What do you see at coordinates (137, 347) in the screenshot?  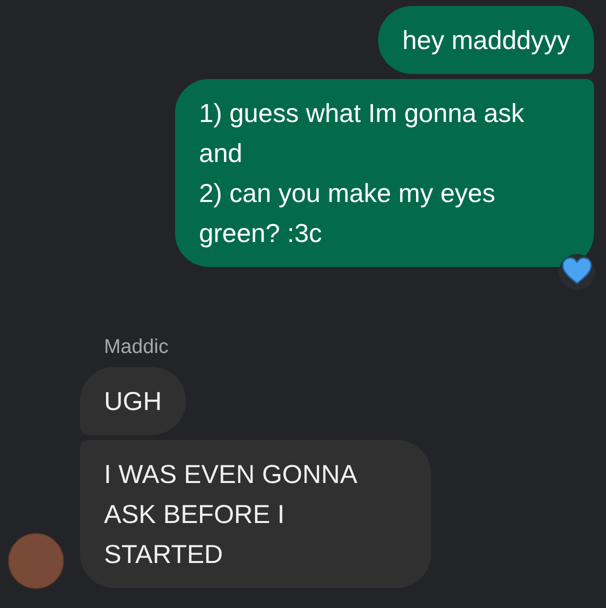 I see `sender-name: Maddic` at bounding box center [137, 347].